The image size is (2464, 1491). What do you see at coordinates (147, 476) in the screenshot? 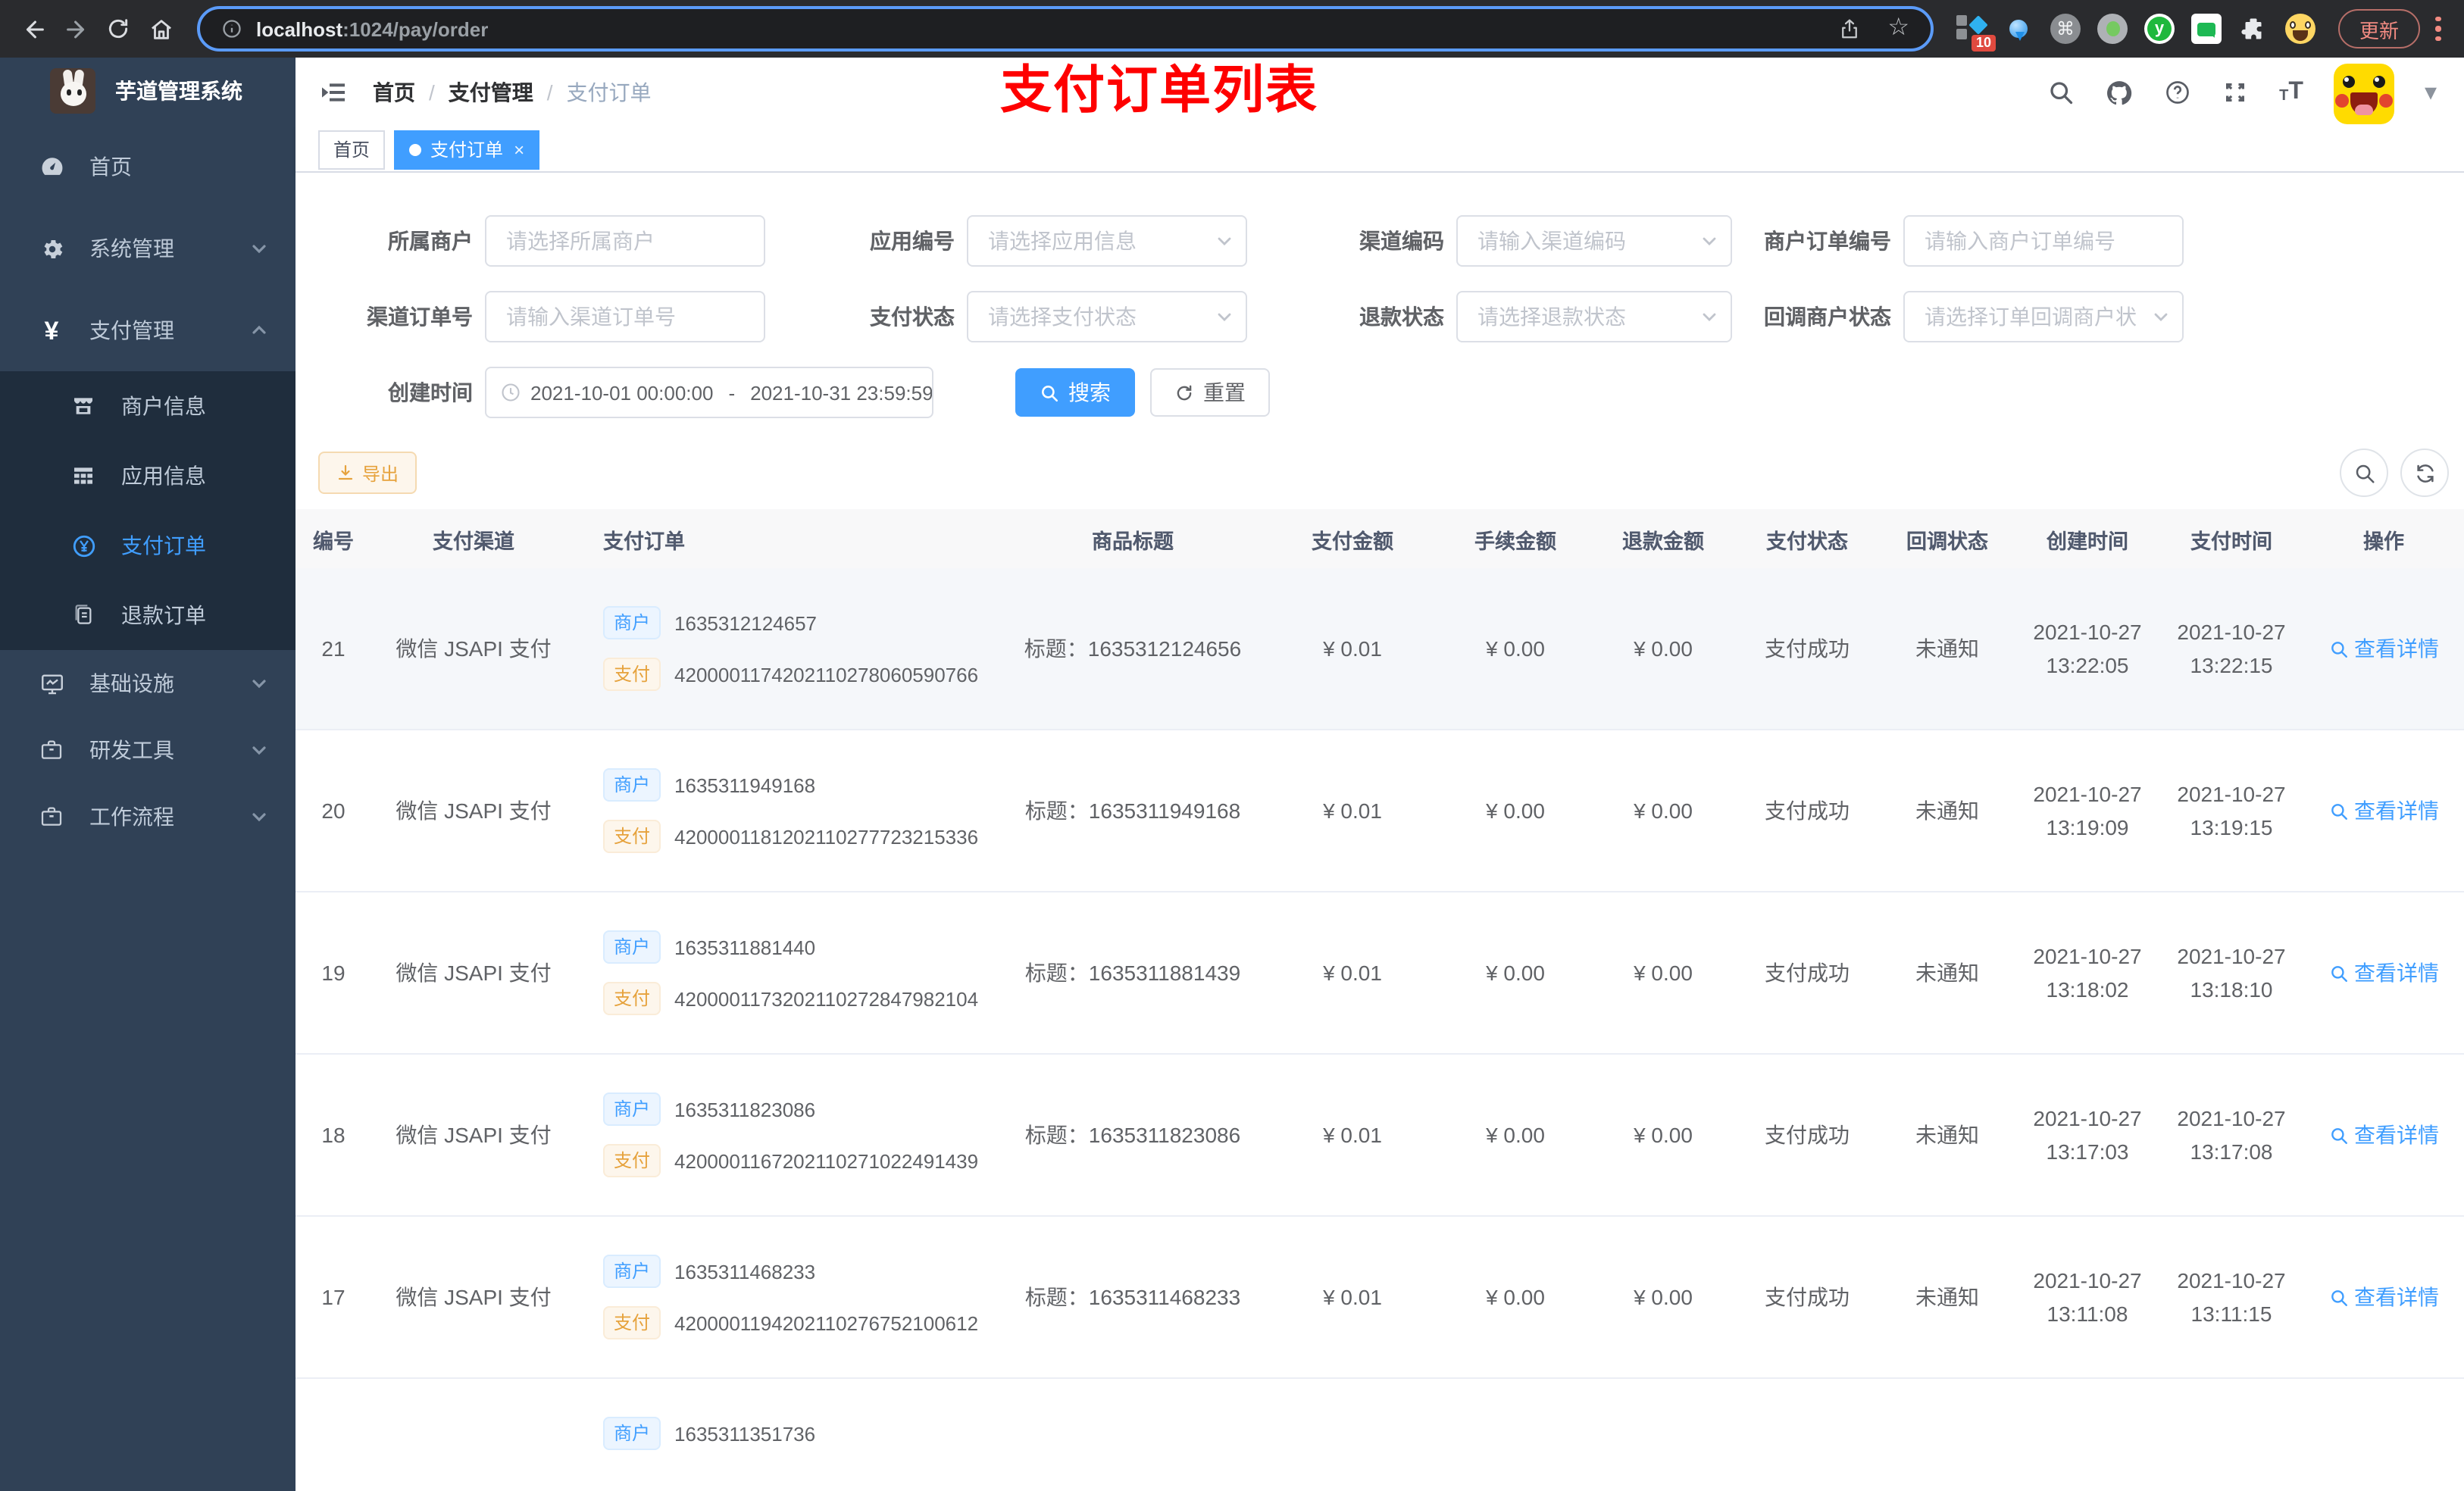
I see `sidebar-item-app-info: 应用信息` at bounding box center [147, 476].